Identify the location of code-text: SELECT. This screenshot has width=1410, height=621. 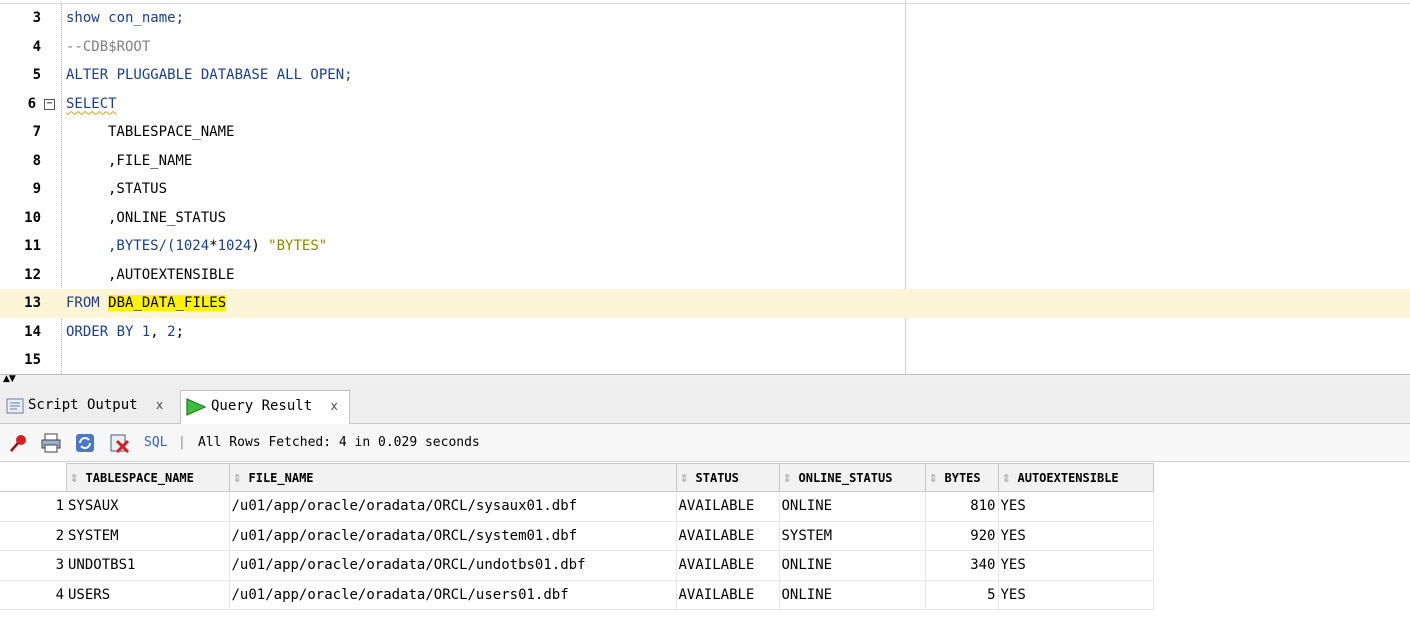
(91, 103).